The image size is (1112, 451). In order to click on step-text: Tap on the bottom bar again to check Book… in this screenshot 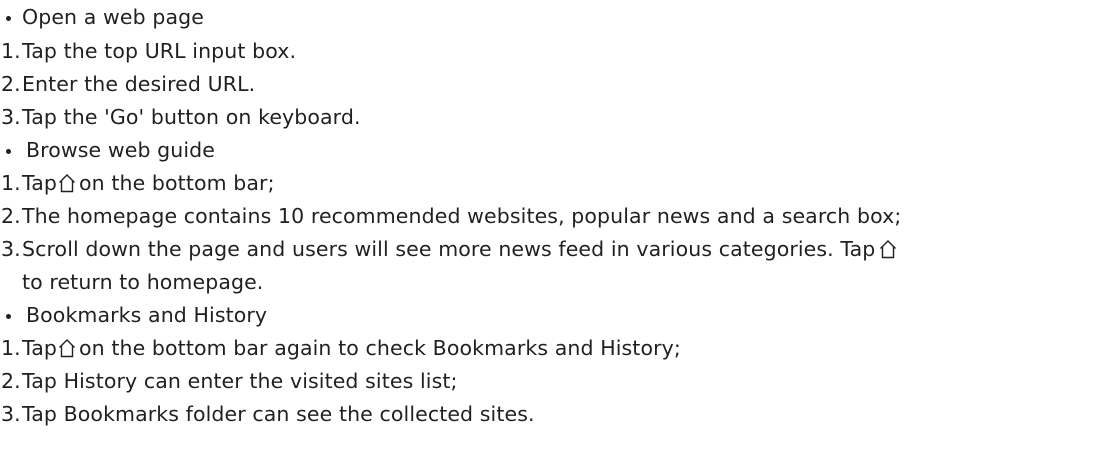, I will do `click(351, 348)`.